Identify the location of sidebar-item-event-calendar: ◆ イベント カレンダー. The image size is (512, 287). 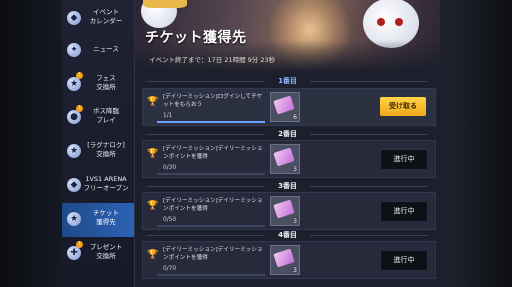
(98, 19).